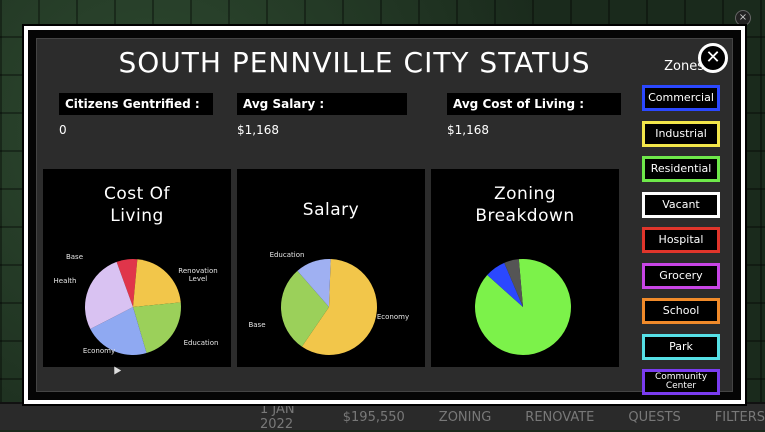  Describe the element at coordinates (373, 417) in the screenshot. I see `money-display: $195,550` at that location.